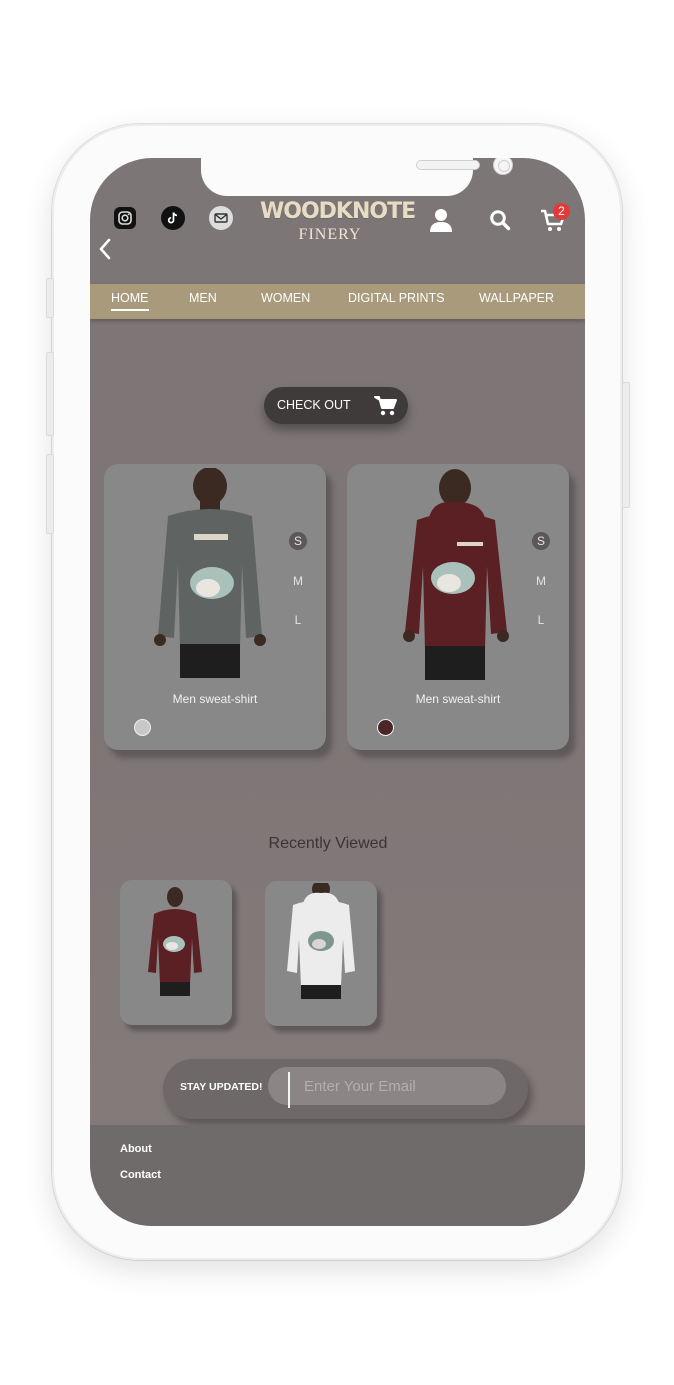  What do you see at coordinates (516, 301) in the screenshot?
I see `nav-item-wallpaper: WALLPAPER` at bounding box center [516, 301].